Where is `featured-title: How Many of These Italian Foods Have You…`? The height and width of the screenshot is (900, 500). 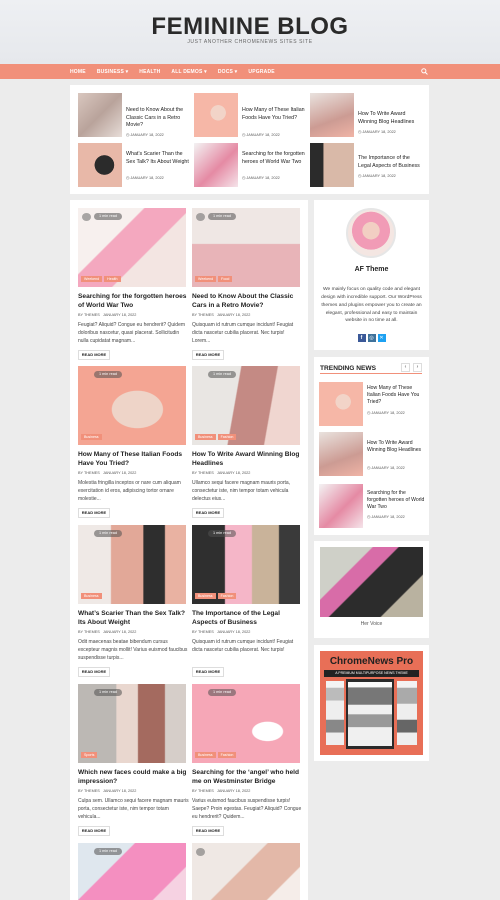
featured-title: How Many of These Italian Foods Have You… is located at coordinates (275, 114).